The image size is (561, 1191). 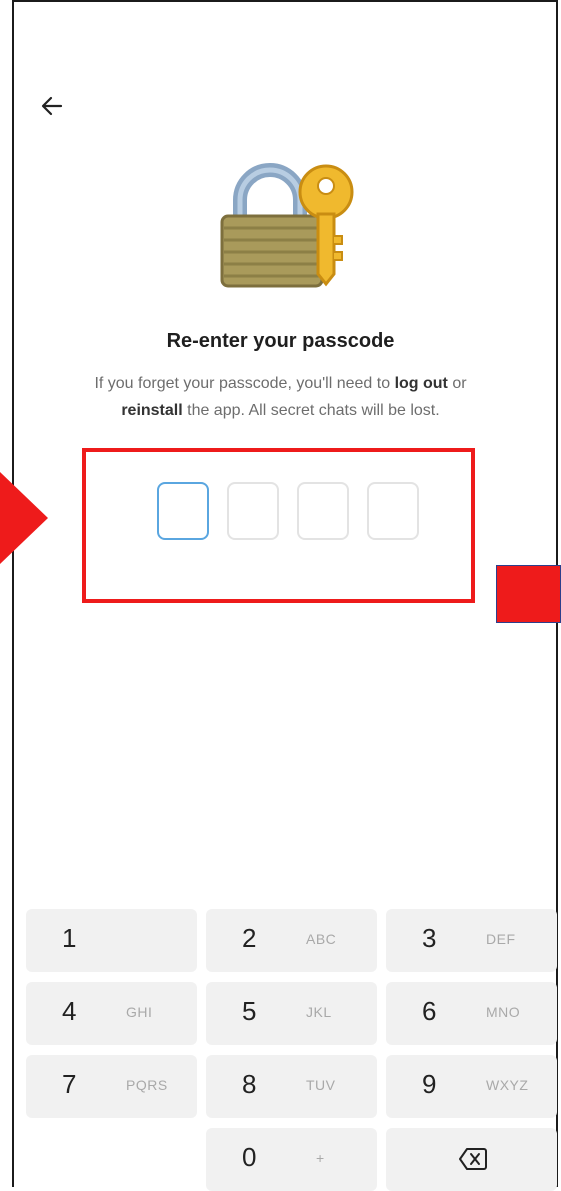 What do you see at coordinates (111, 940) in the screenshot?
I see `key-1: 1` at bounding box center [111, 940].